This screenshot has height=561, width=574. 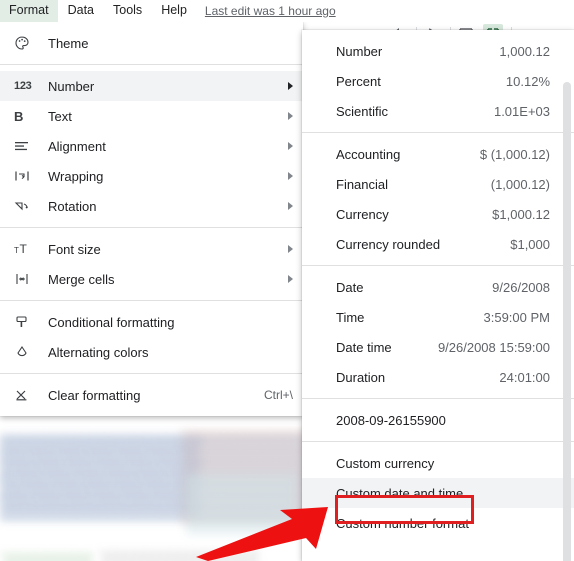 What do you see at coordinates (517, 317) in the screenshot?
I see `submenu-item-example: 3:59:00 PM` at bounding box center [517, 317].